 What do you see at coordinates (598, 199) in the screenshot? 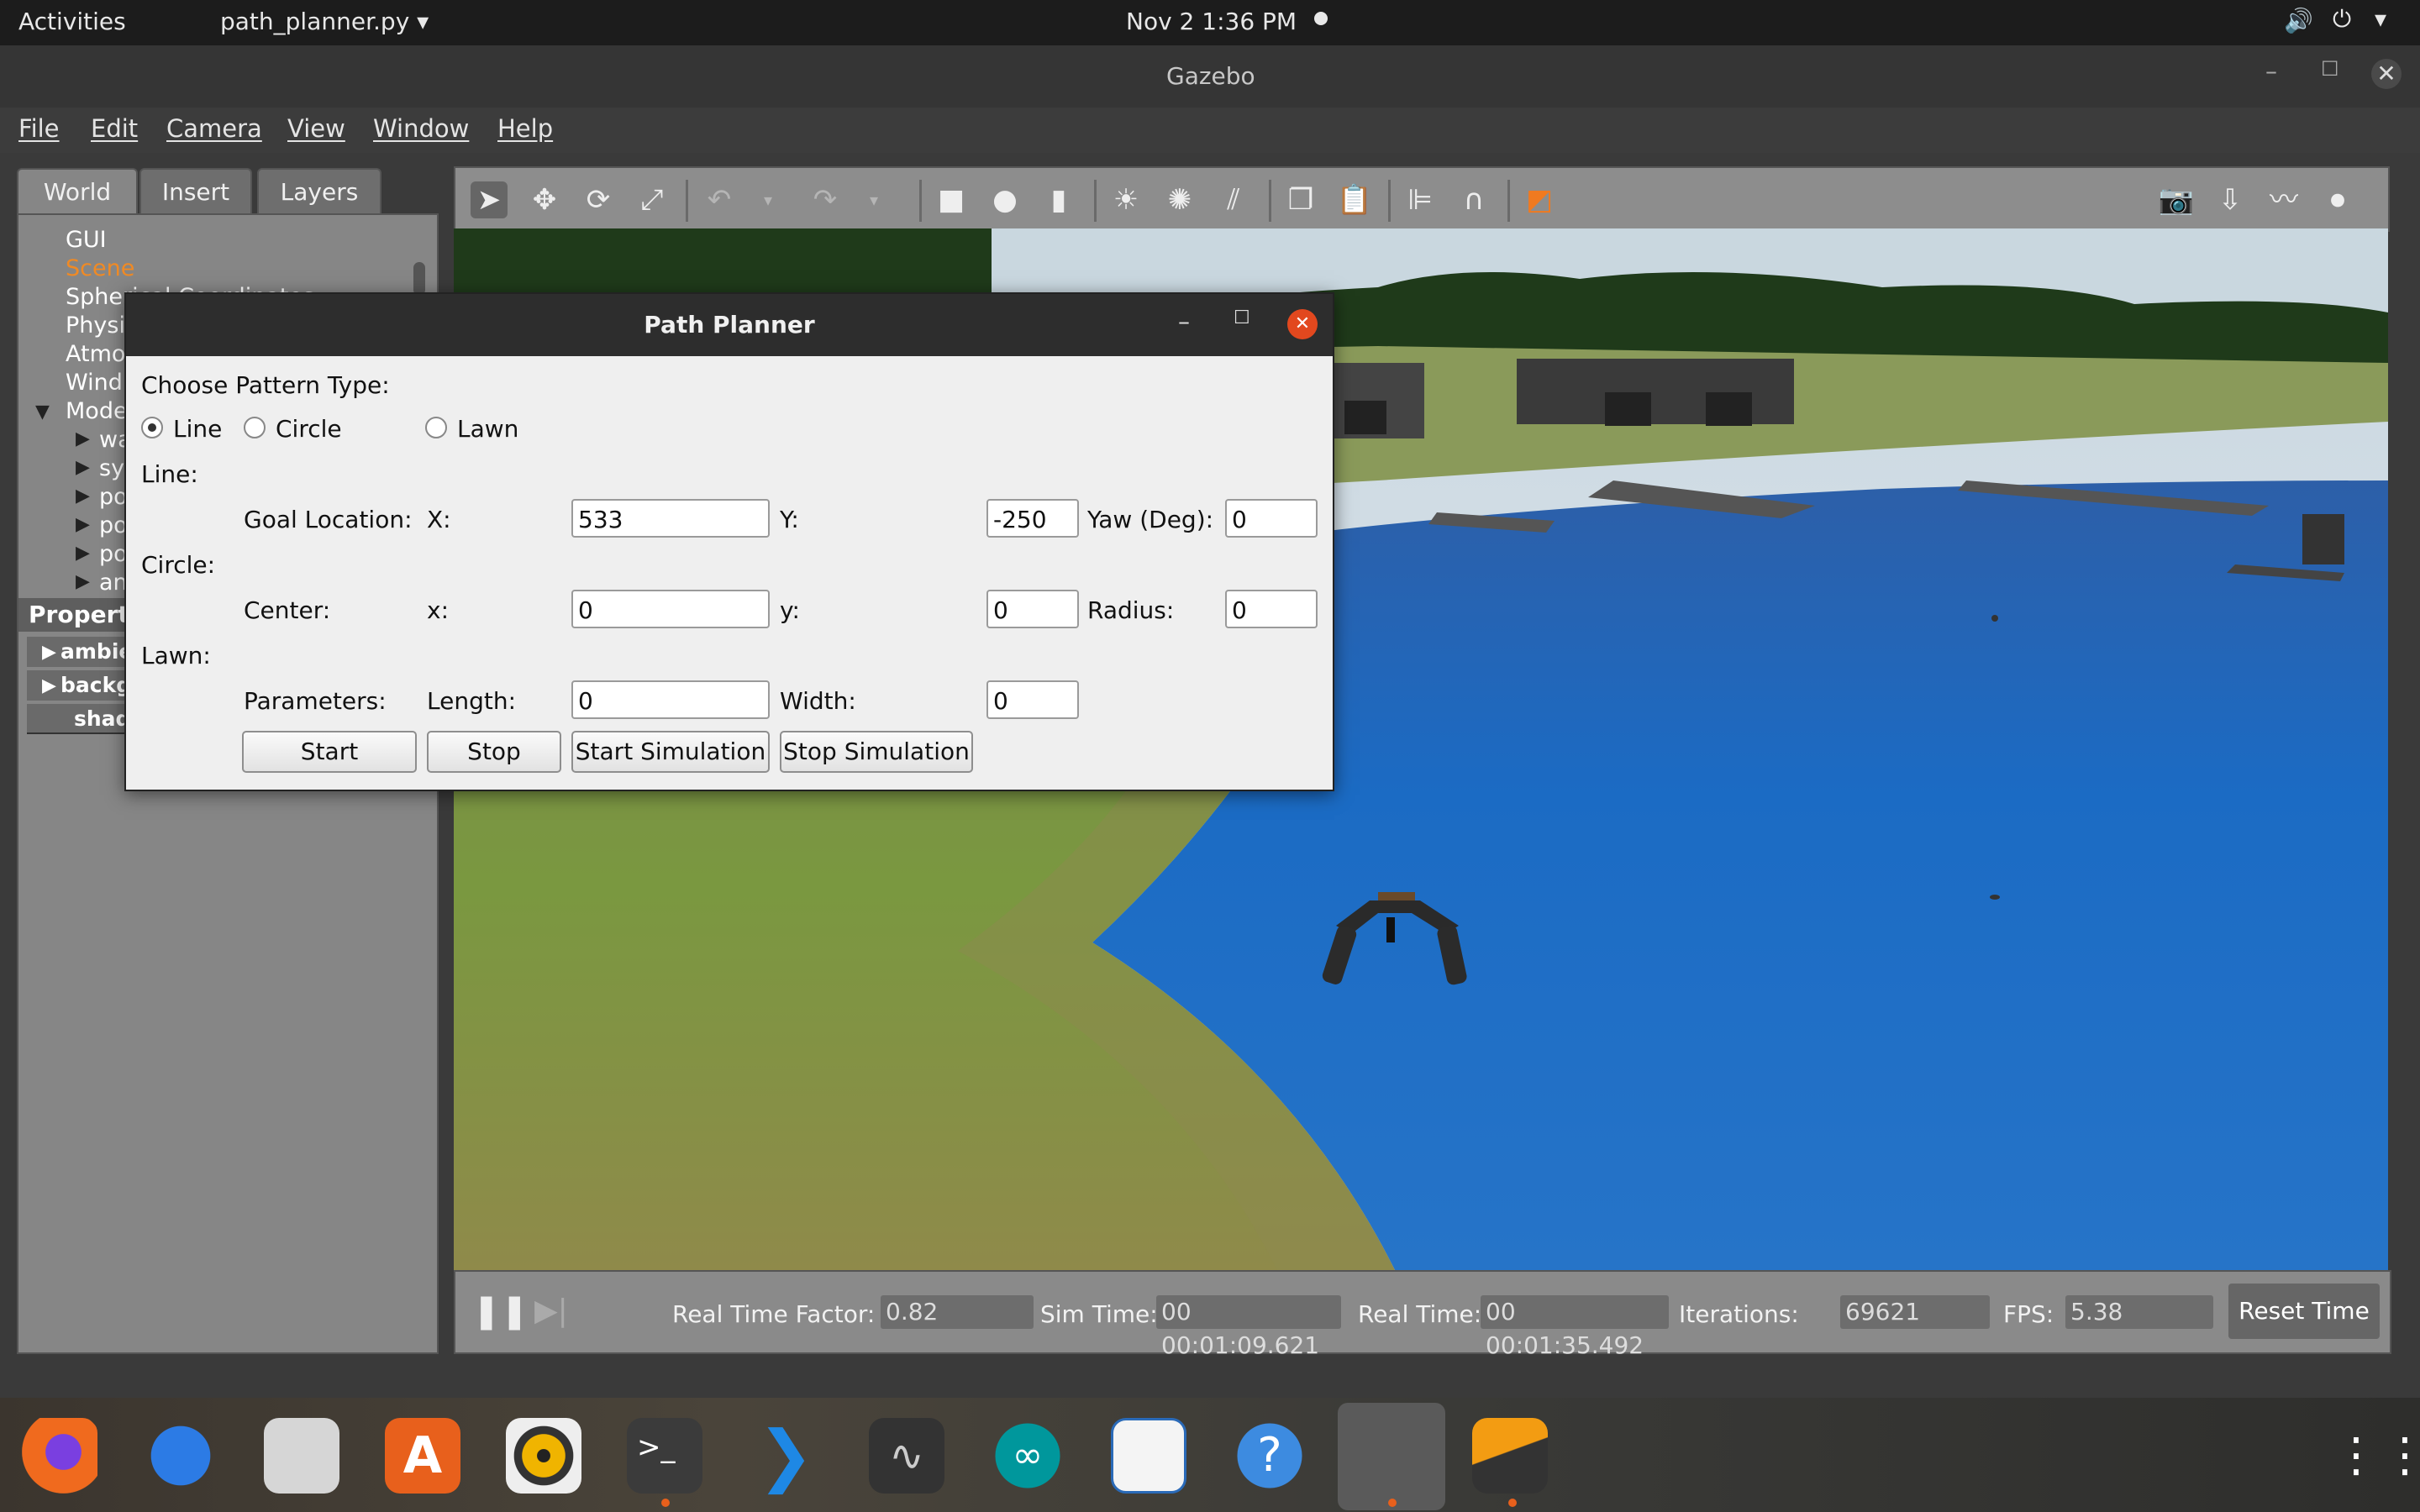
I see `rotate-mode-icon: ⟳` at bounding box center [598, 199].